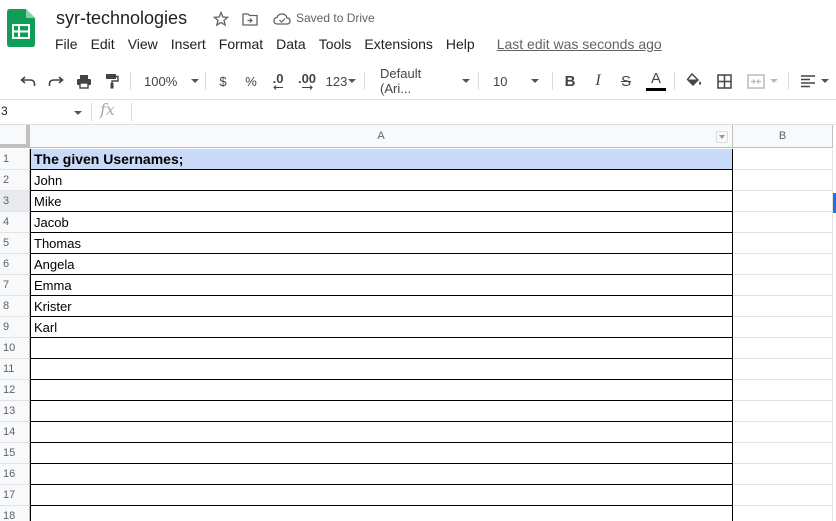  I want to click on cell-a15, so click(381, 453).